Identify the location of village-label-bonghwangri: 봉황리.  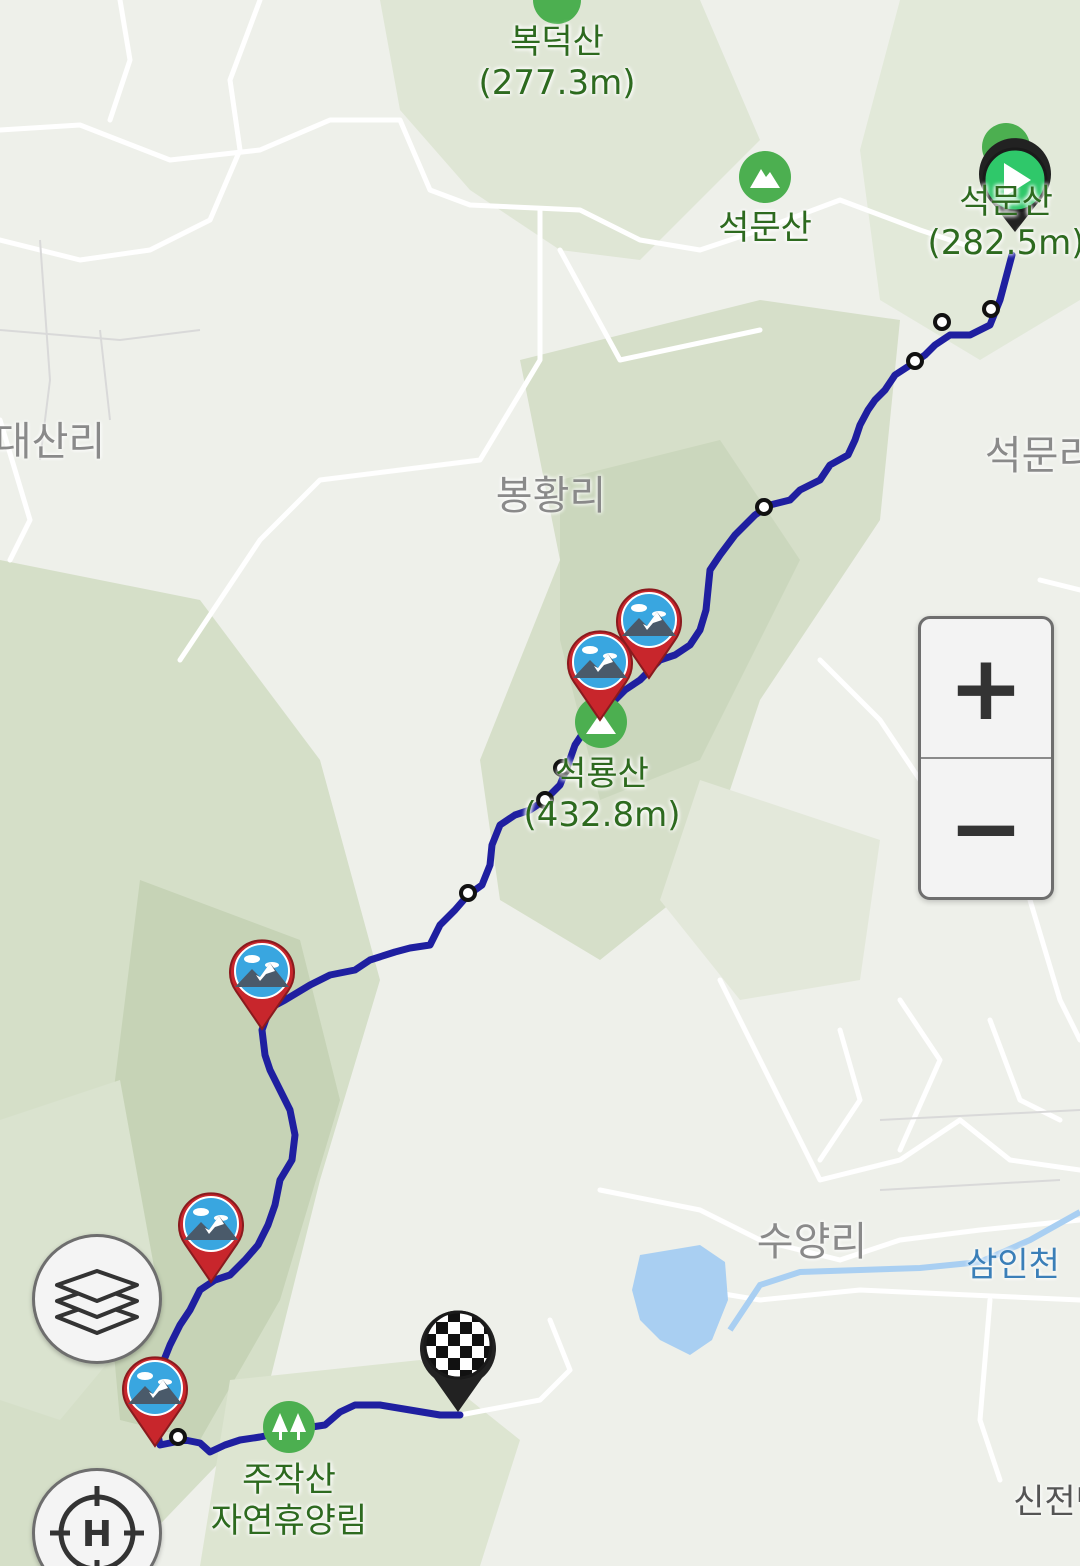
(551, 496).